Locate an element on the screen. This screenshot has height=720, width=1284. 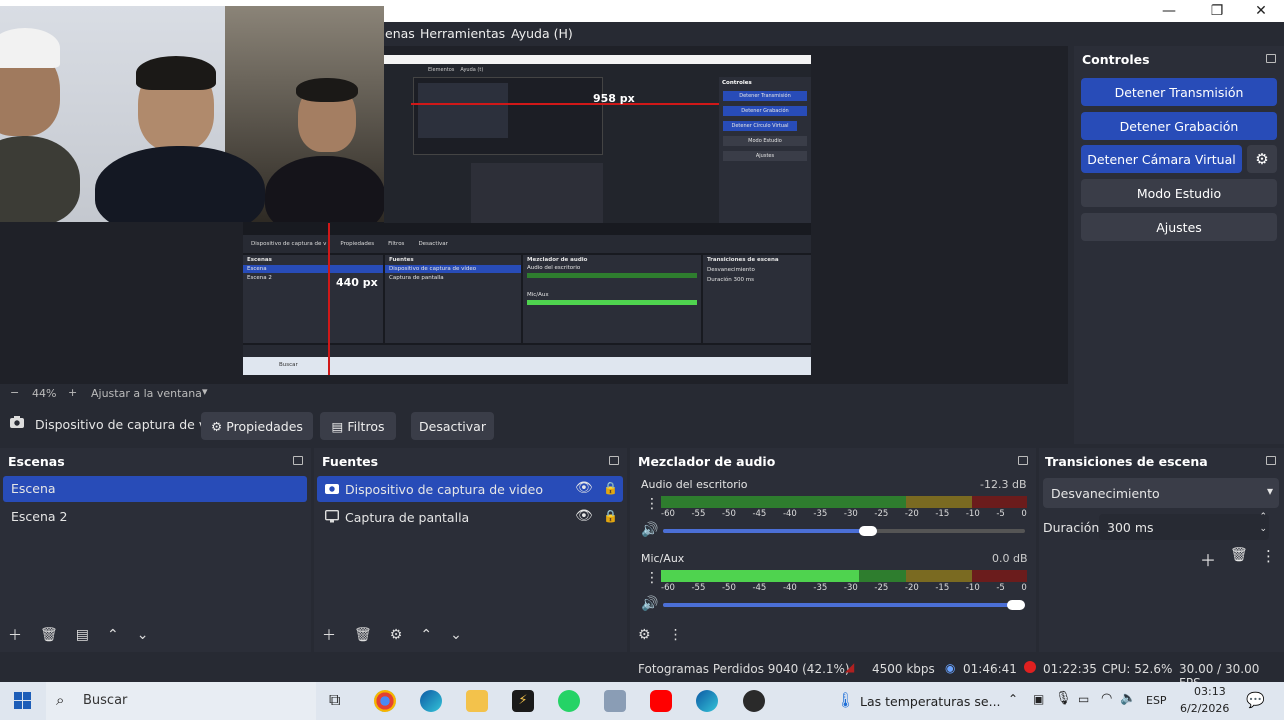
chevron-down-icon: ⌄ is located at coordinates (1263, 529).